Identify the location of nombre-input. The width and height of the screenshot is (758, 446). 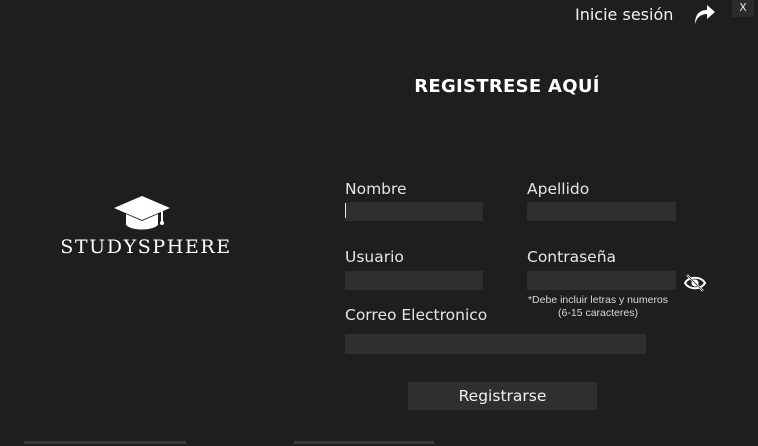
(414, 211).